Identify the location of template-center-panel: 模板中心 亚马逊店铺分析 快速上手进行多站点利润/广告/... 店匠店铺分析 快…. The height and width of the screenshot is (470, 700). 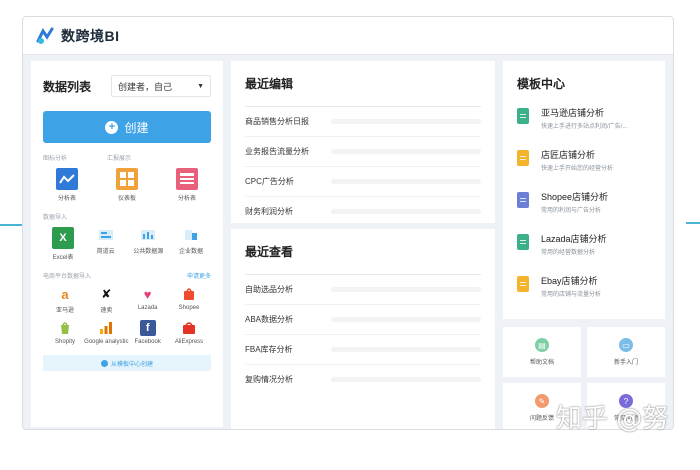
(584, 190).